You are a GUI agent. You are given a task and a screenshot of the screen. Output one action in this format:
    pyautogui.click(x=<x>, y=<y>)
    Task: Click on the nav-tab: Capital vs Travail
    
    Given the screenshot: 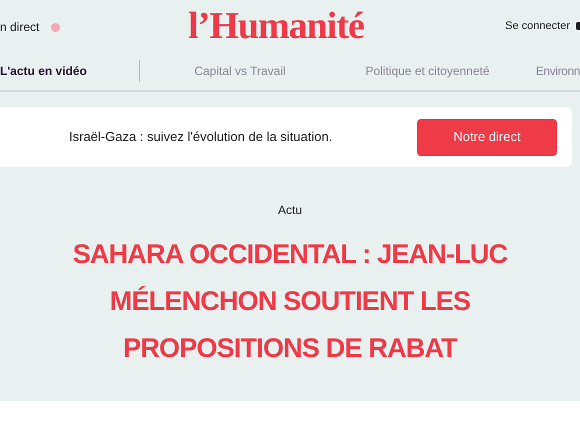 What is the action you would take?
    pyautogui.click(x=240, y=71)
    